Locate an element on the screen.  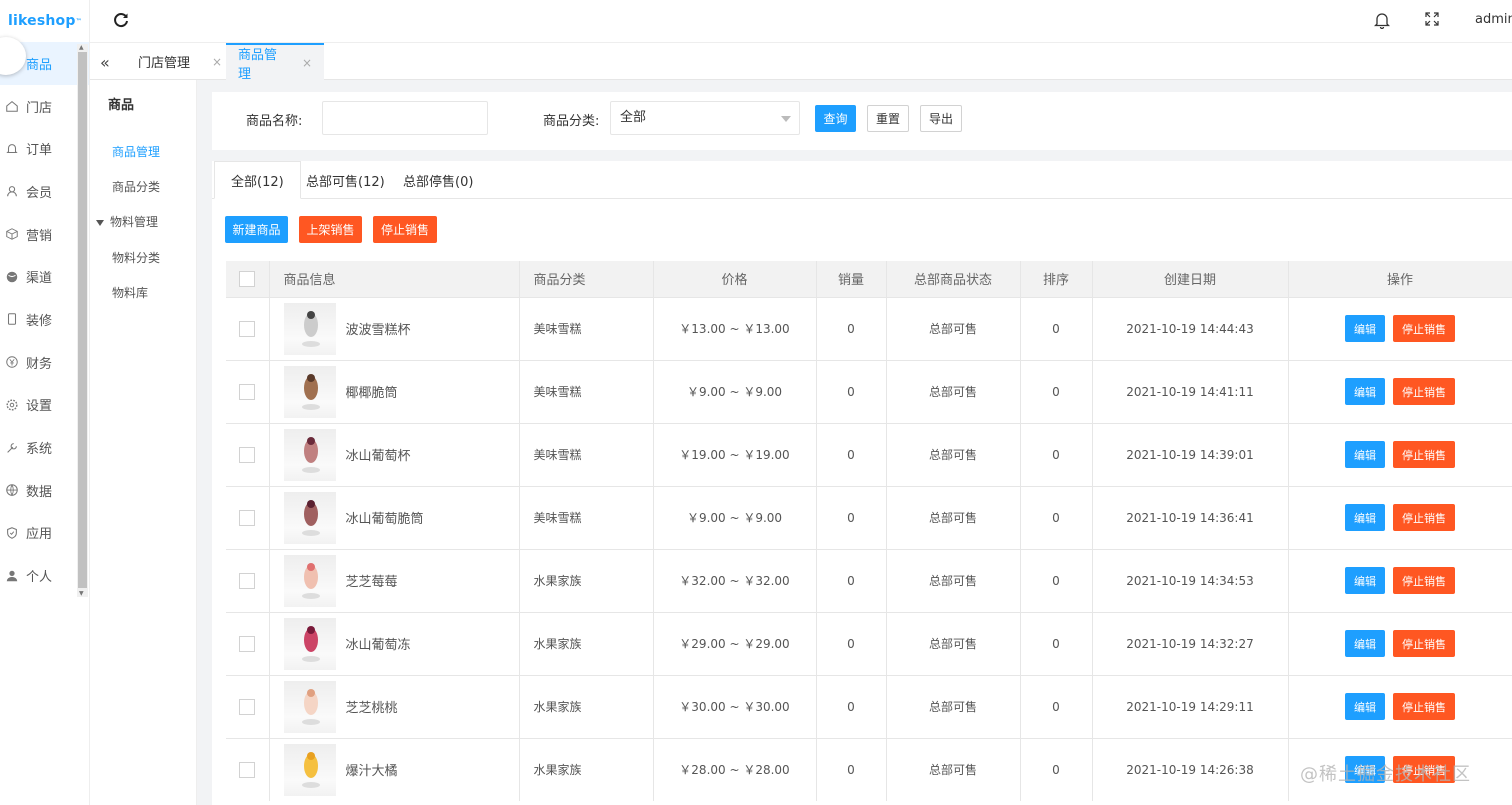
scroll-thumb is located at coordinates (82, 320).